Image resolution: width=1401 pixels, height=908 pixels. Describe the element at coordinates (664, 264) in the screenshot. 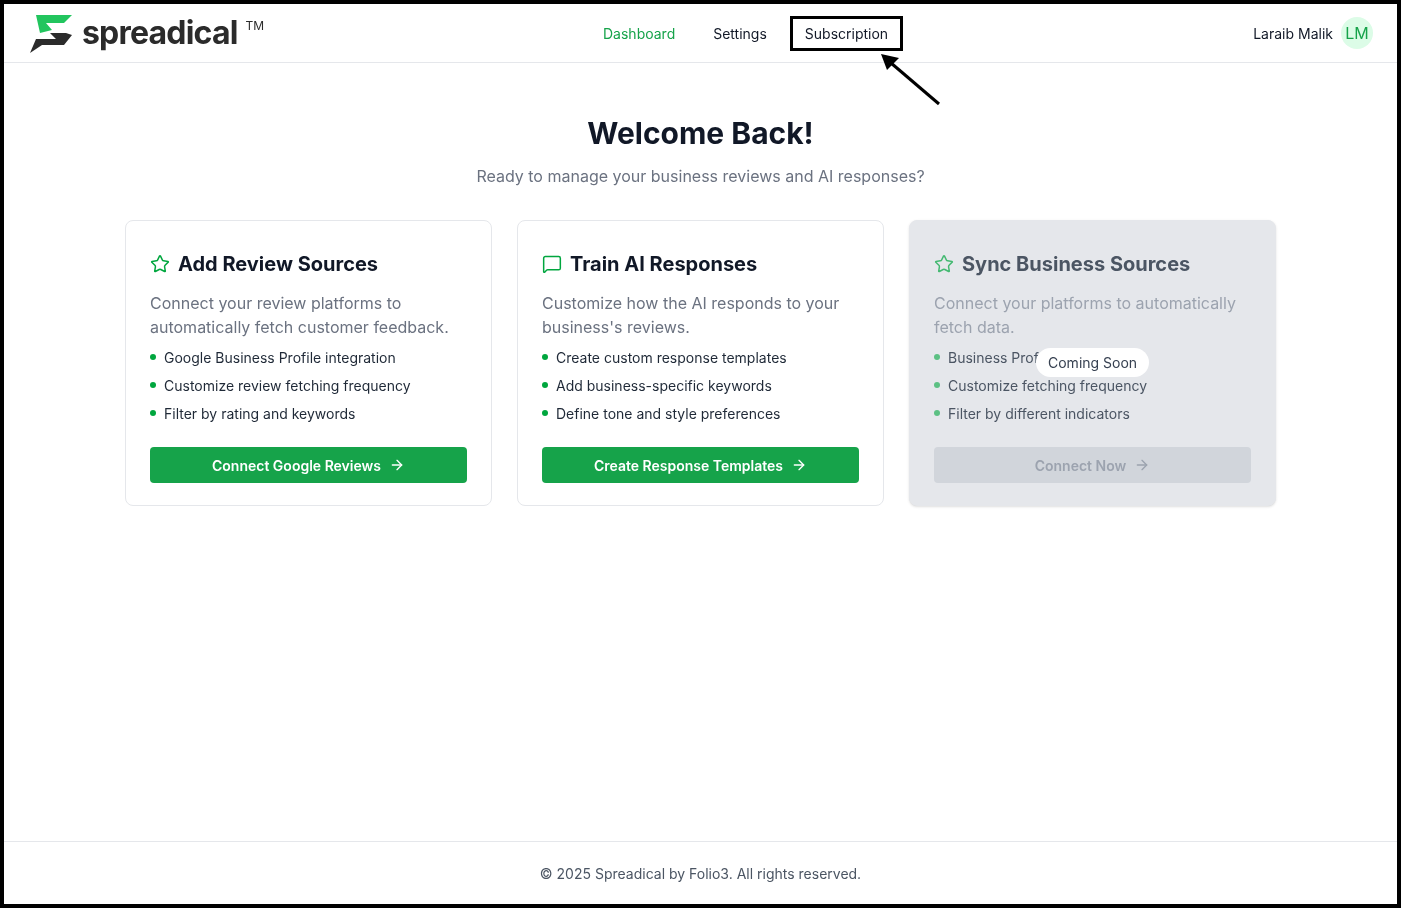

I see `card-title: Train AI Responses` at that location.